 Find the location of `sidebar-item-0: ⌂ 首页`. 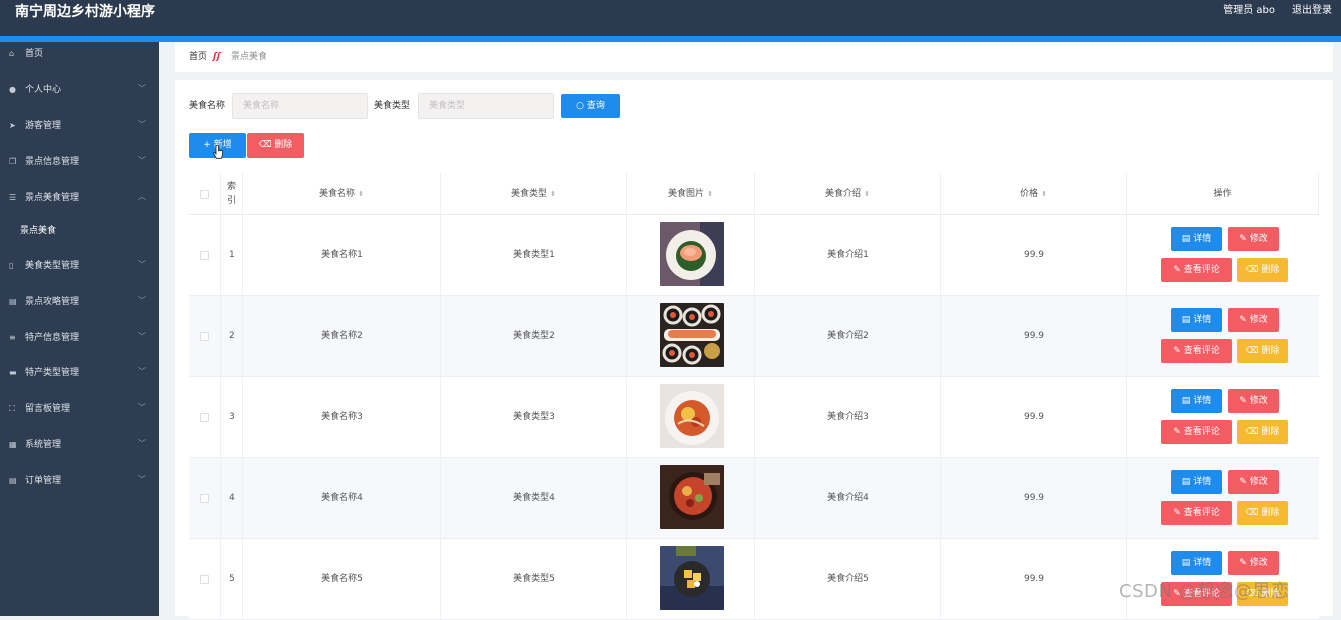

sidebar-item-0: ⌂ 首页 is located at coordinates (79, 54).